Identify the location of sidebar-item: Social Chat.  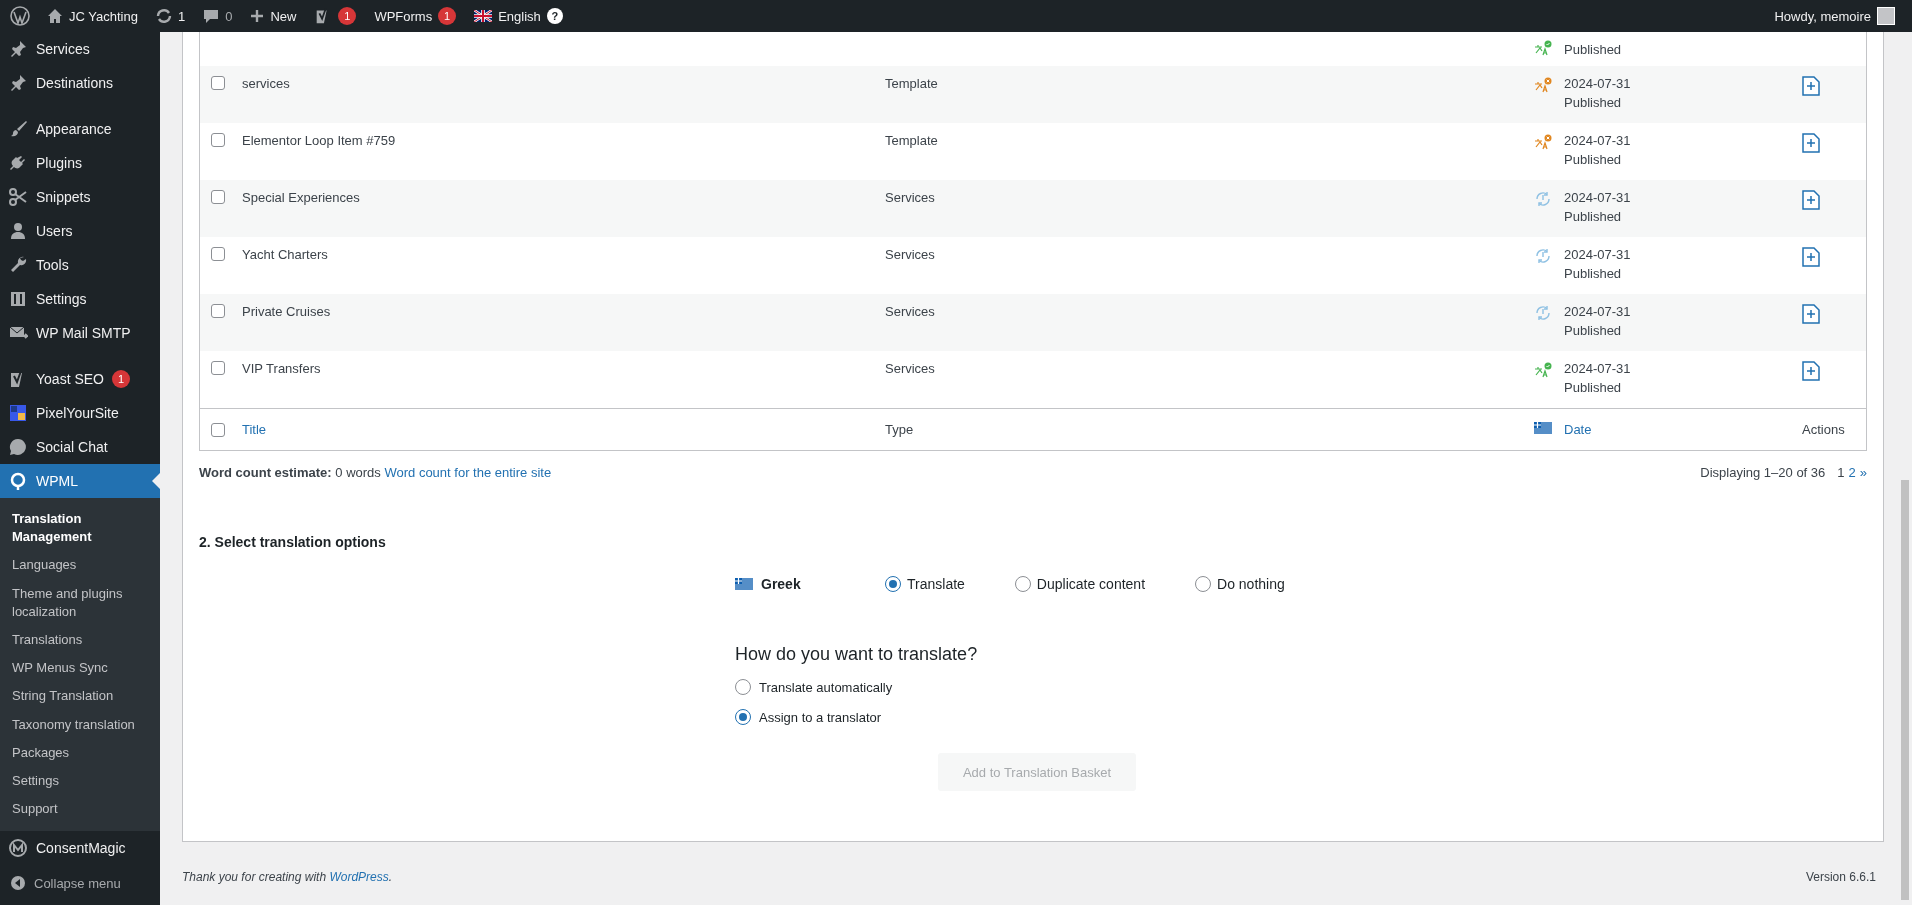
(80, 447).